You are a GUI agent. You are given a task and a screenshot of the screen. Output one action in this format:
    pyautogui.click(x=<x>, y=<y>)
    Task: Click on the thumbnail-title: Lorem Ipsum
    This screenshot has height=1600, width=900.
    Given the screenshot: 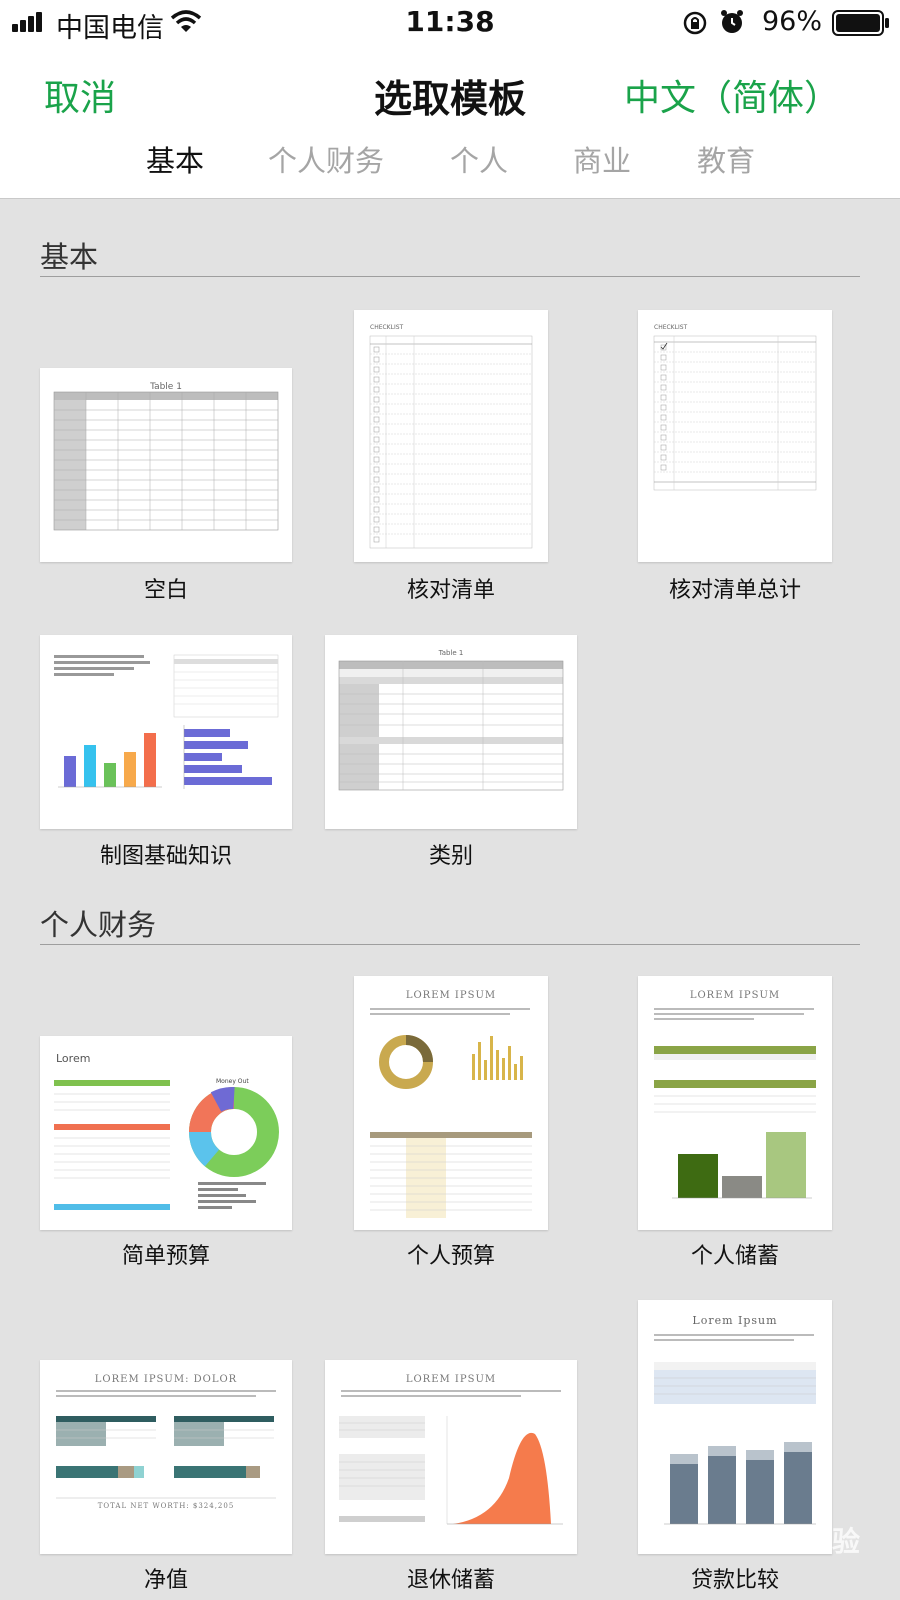 What is the action you would take?
    pyautogui.click(x=735, y=1320)
    